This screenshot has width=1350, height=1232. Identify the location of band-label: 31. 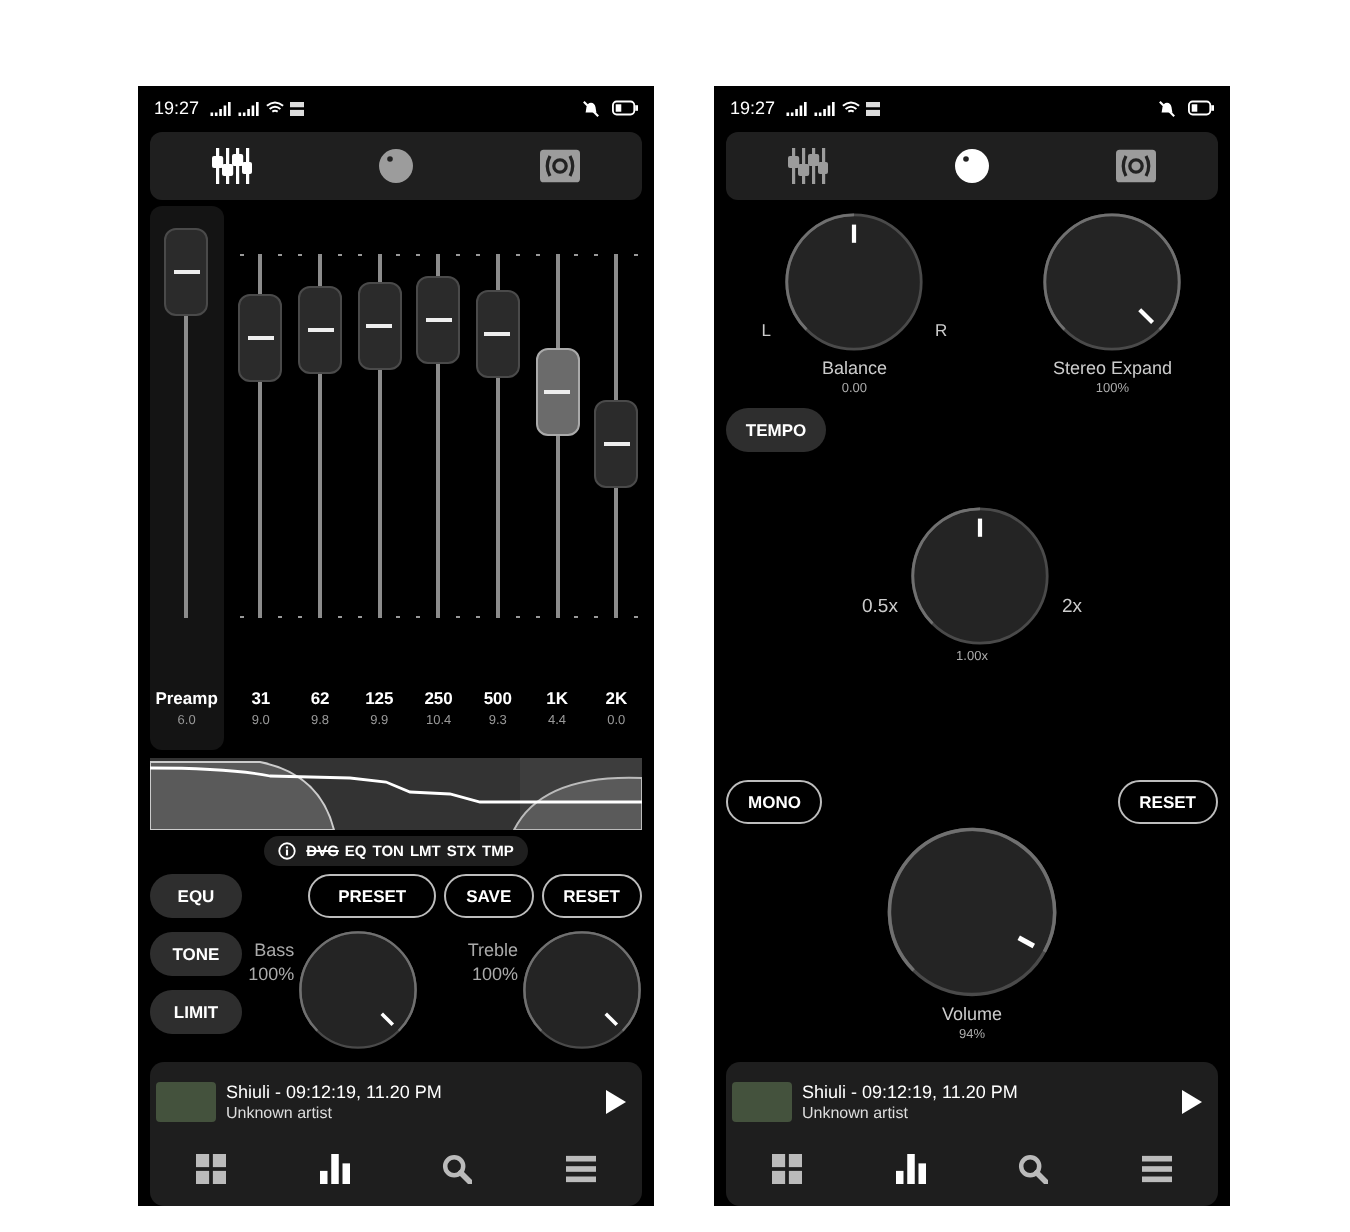
(261, 698).